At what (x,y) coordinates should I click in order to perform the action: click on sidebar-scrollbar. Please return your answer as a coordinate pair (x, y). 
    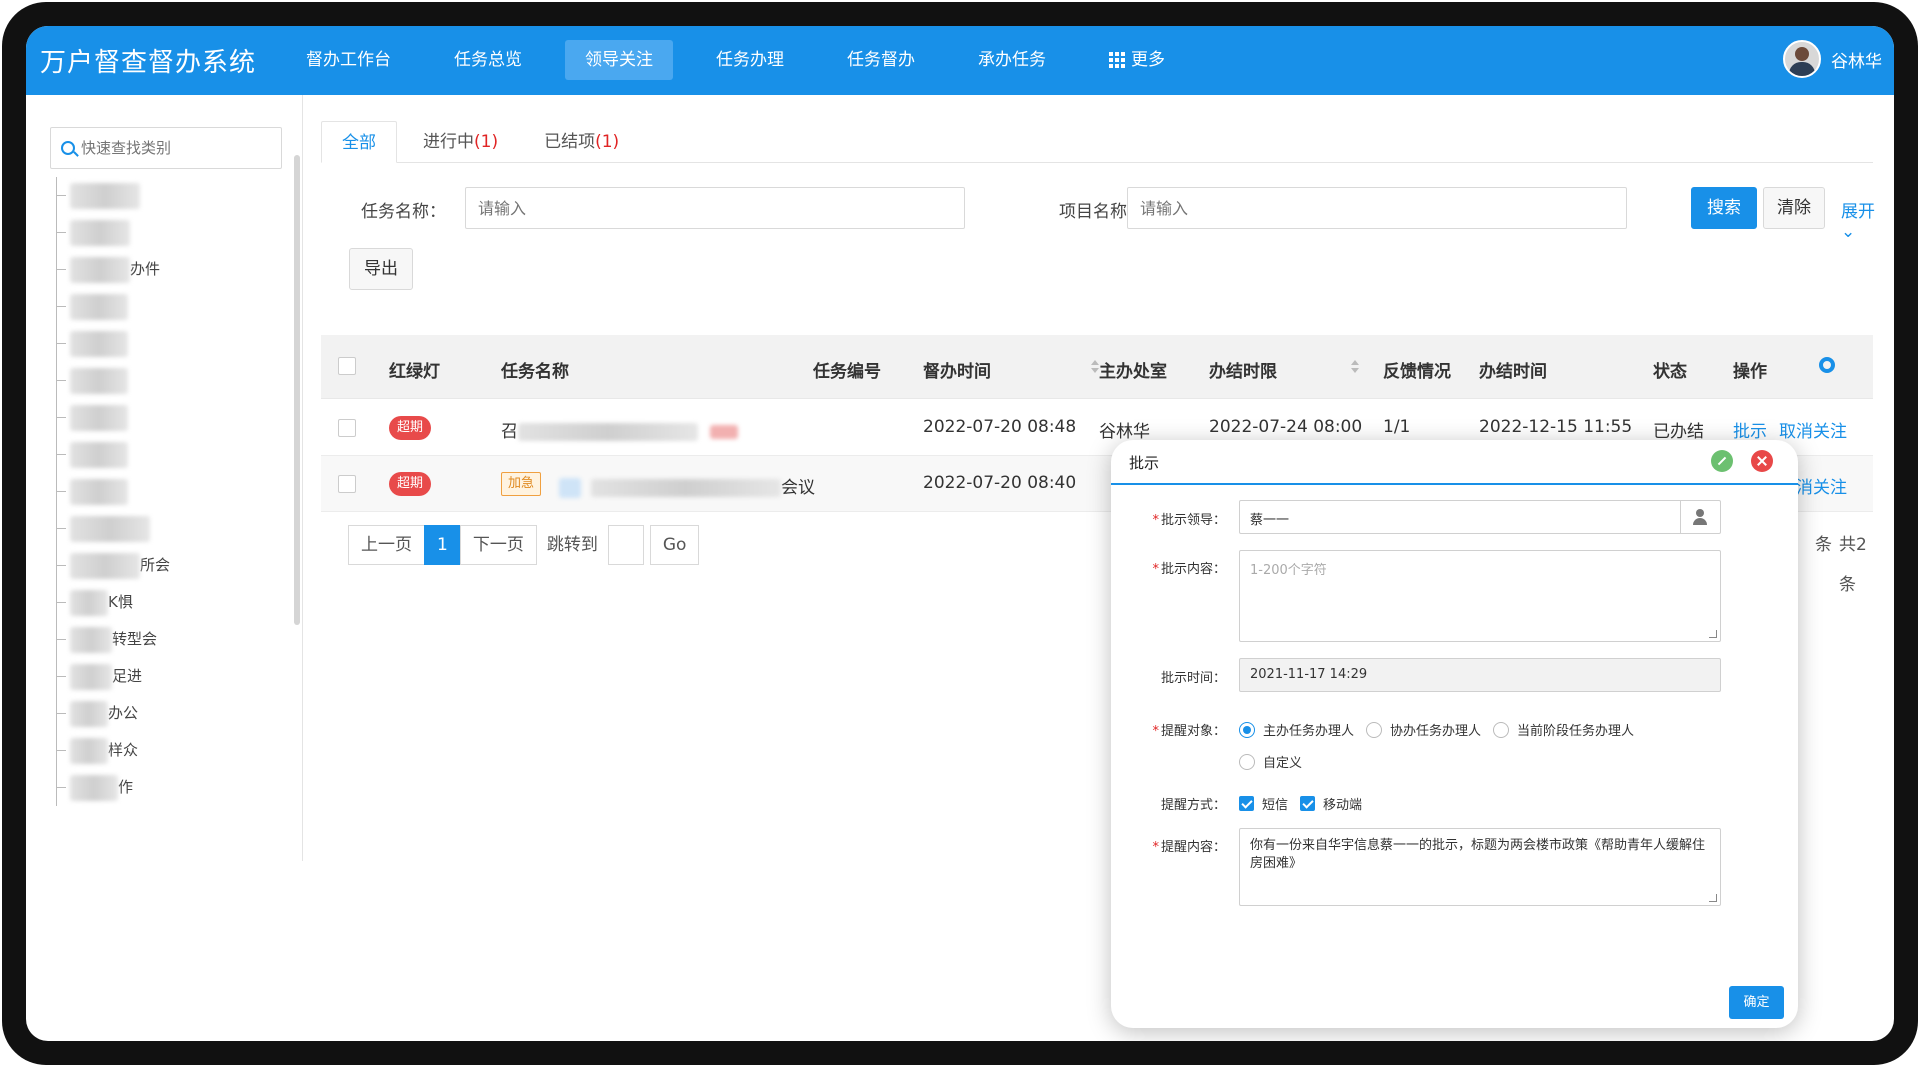
    Looking at the image, I should click on (297, 390).